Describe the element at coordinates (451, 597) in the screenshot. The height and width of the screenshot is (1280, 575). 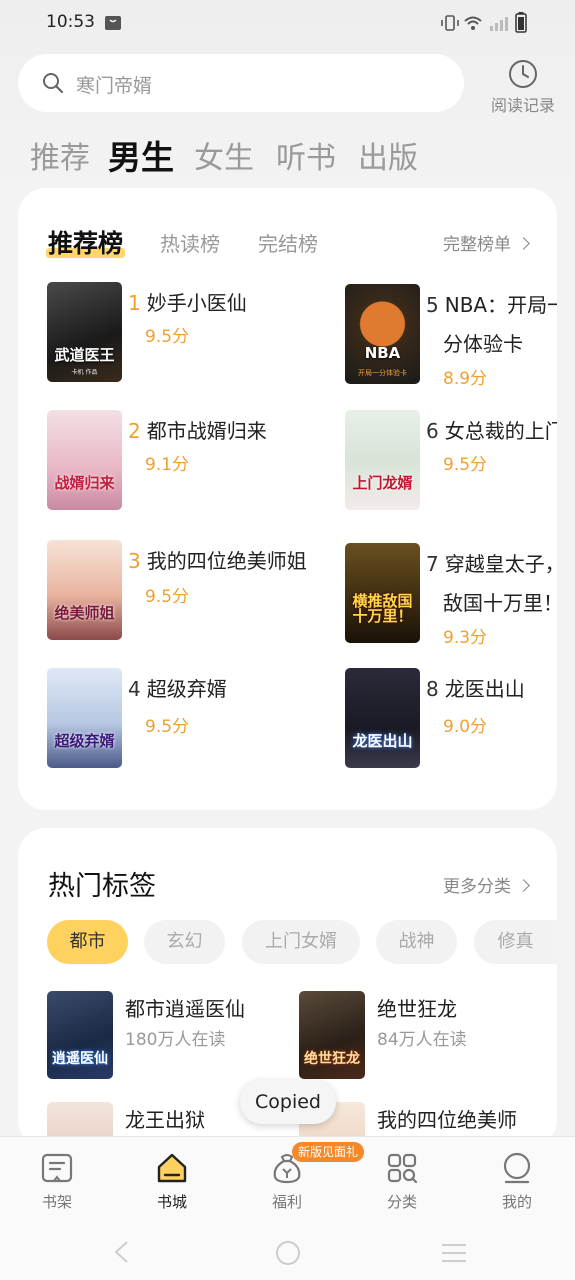
I see `ranking-book-7: 横推敌国十万里！ 7 穿越皇太子， 敌国十万里！ 9.3分` at that location.